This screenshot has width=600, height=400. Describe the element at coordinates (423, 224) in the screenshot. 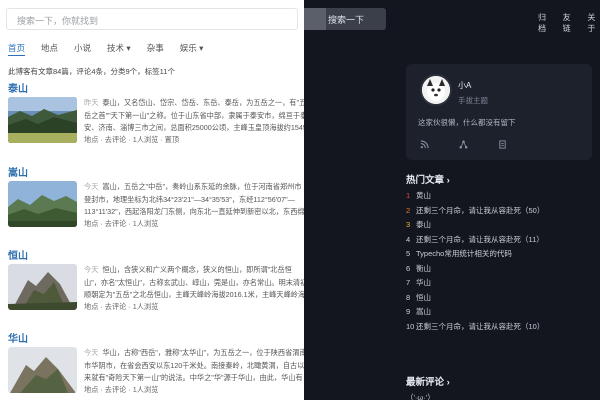

I see `list-item-label: 泰山` at that location.